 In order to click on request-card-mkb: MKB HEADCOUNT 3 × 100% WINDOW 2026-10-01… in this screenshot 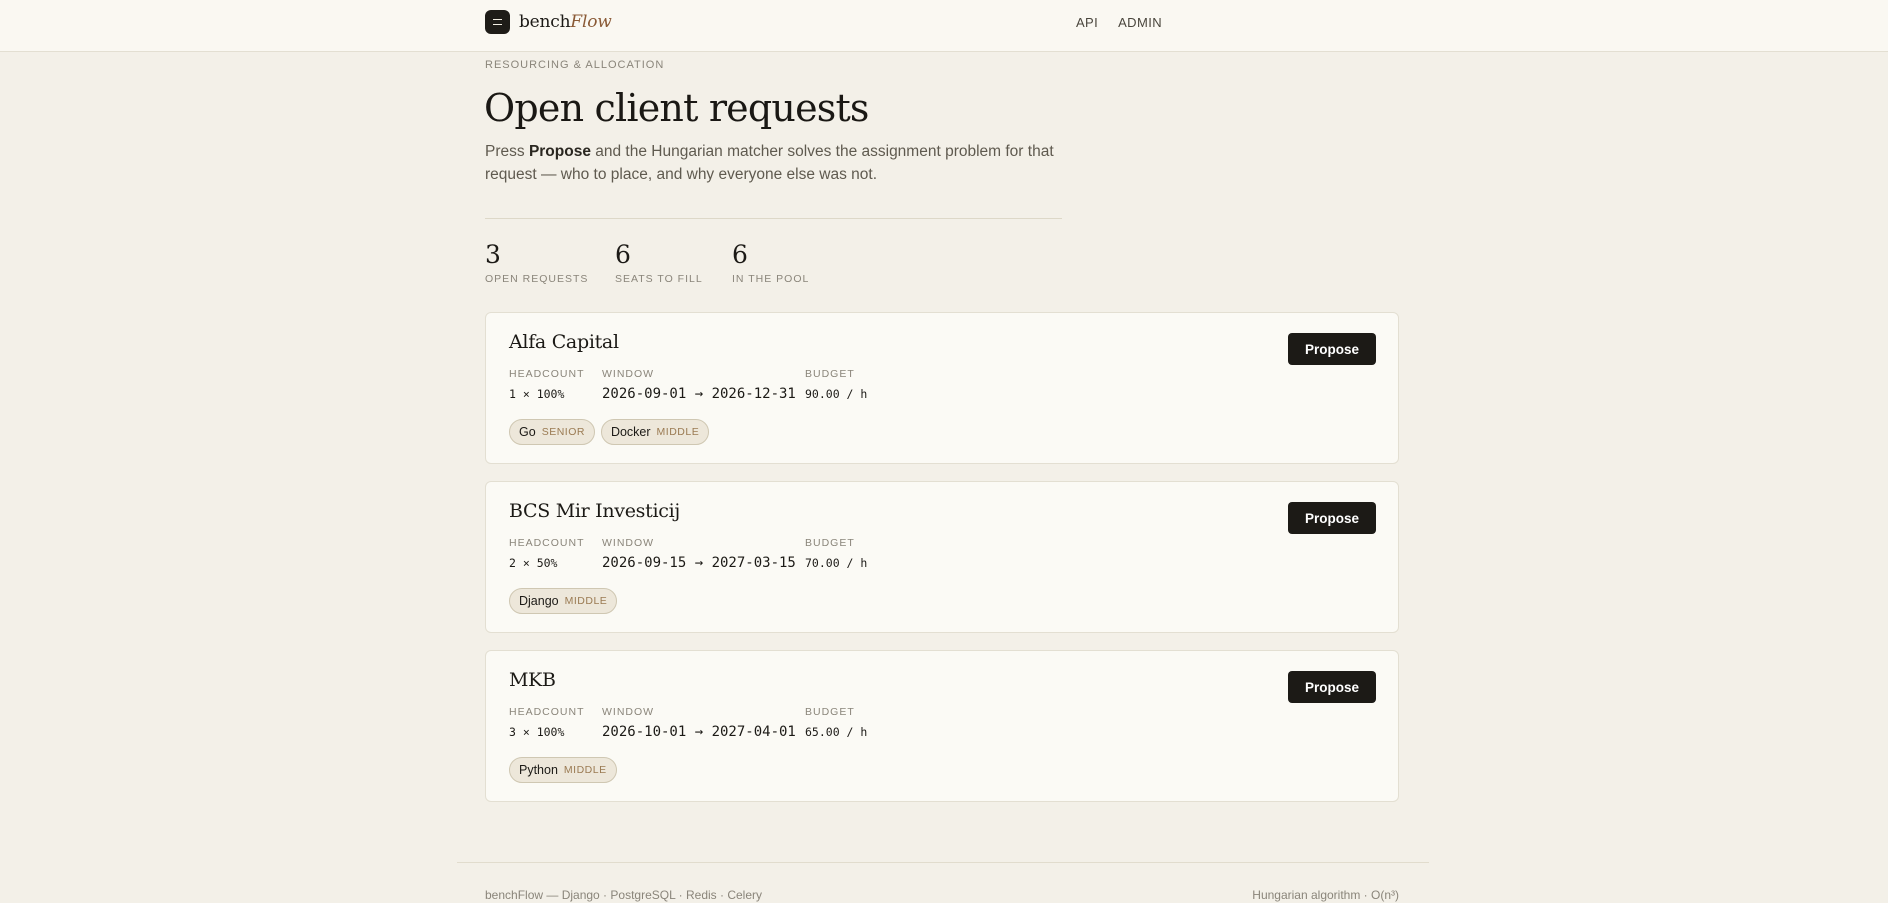, I will do `click(942, 726)`.